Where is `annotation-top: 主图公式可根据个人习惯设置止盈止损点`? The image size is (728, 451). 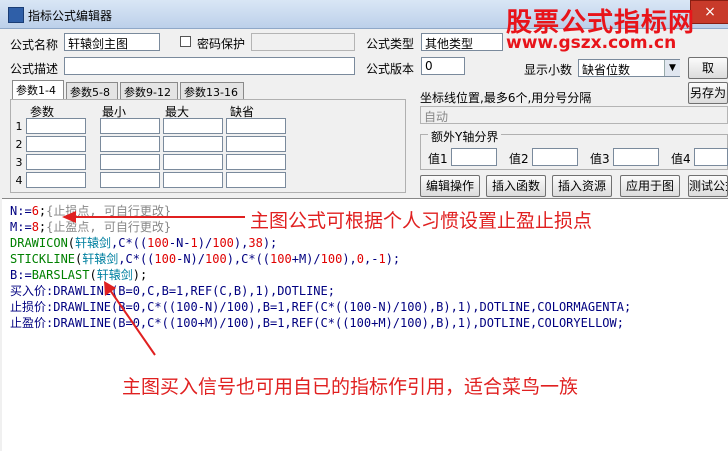
annotation-top: 主图公式可根据个人习惯设置止盈止损点 is located at coordinates (421, 221).